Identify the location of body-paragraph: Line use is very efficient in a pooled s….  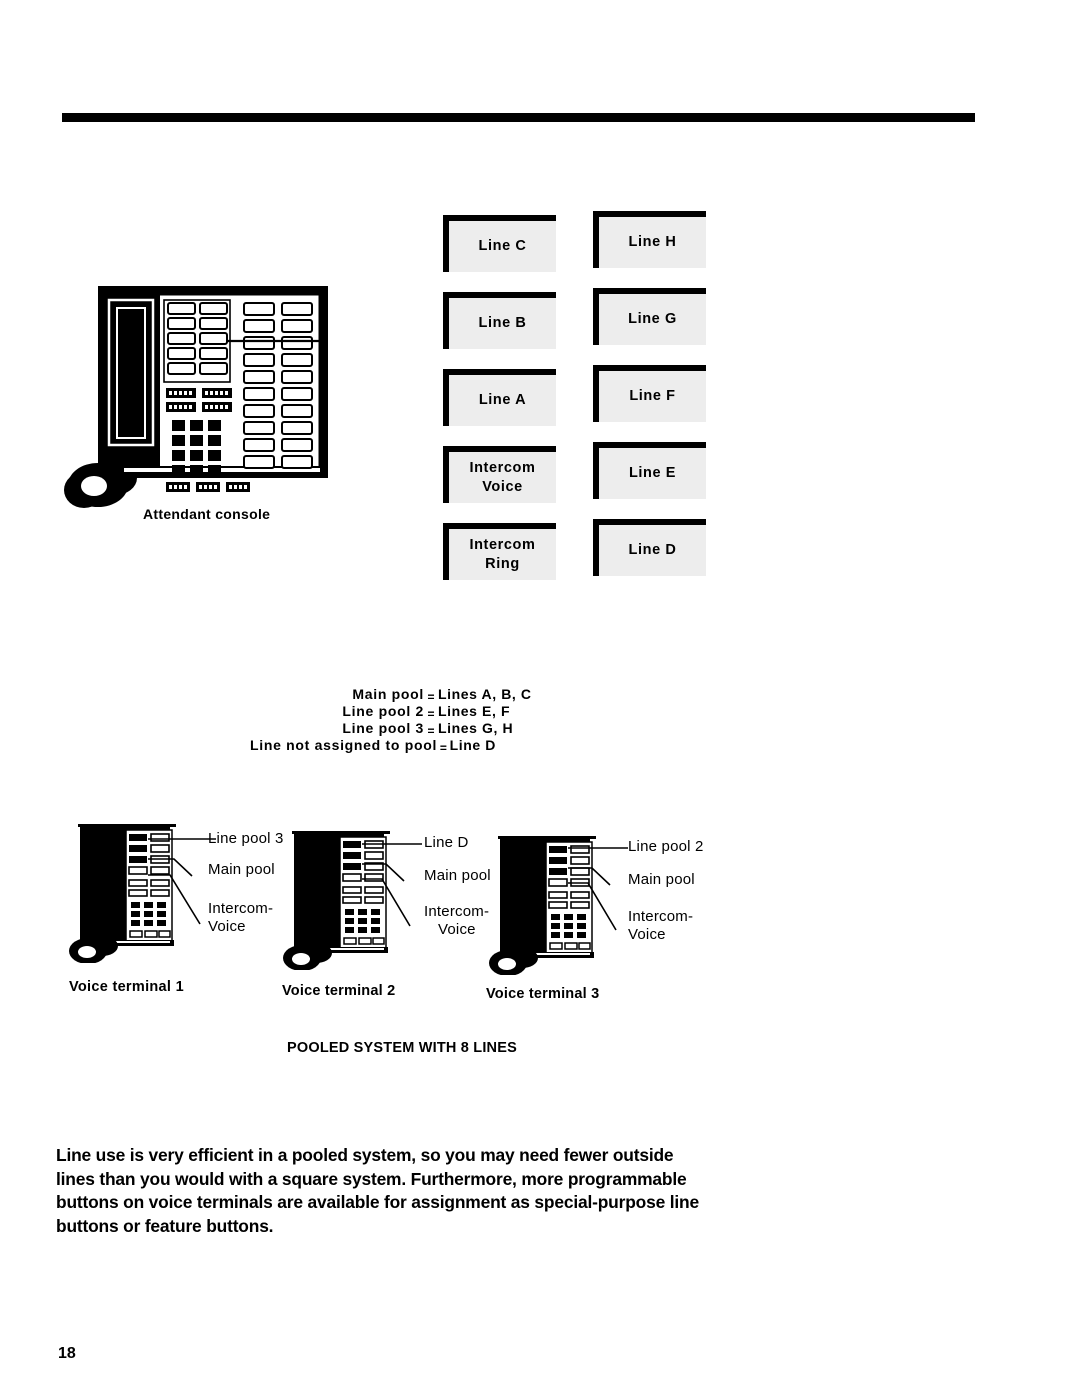
(377, 1190).